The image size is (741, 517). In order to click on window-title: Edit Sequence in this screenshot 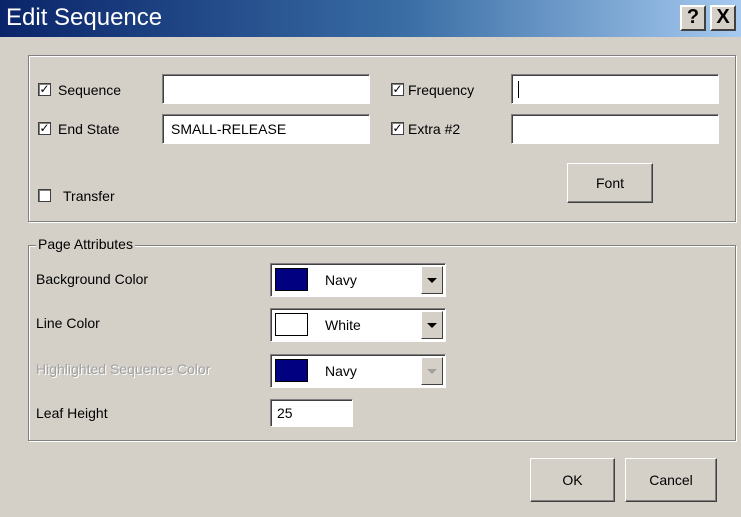, I will do `click(84, 17)`.